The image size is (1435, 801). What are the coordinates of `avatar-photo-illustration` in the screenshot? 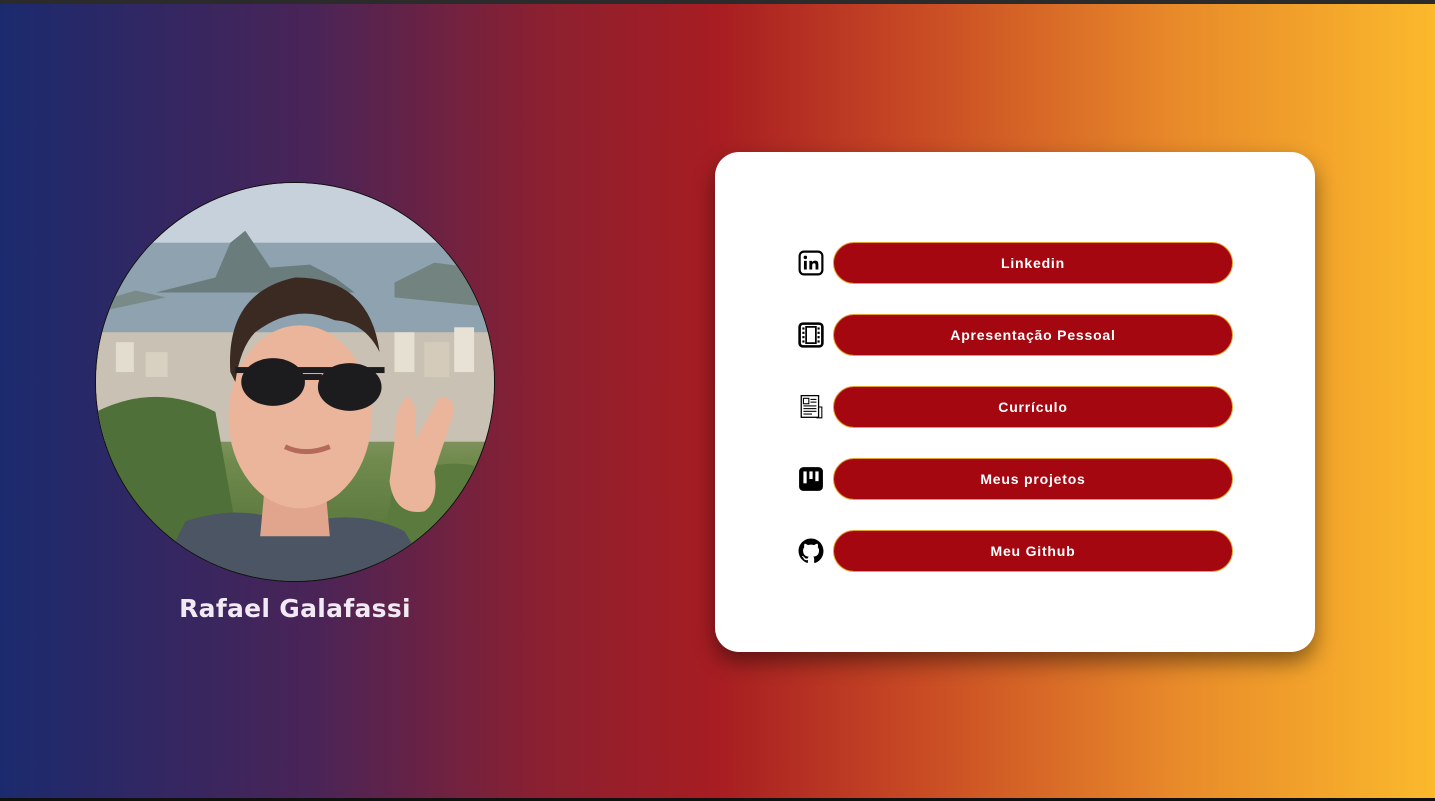 It's located at (295, 382).